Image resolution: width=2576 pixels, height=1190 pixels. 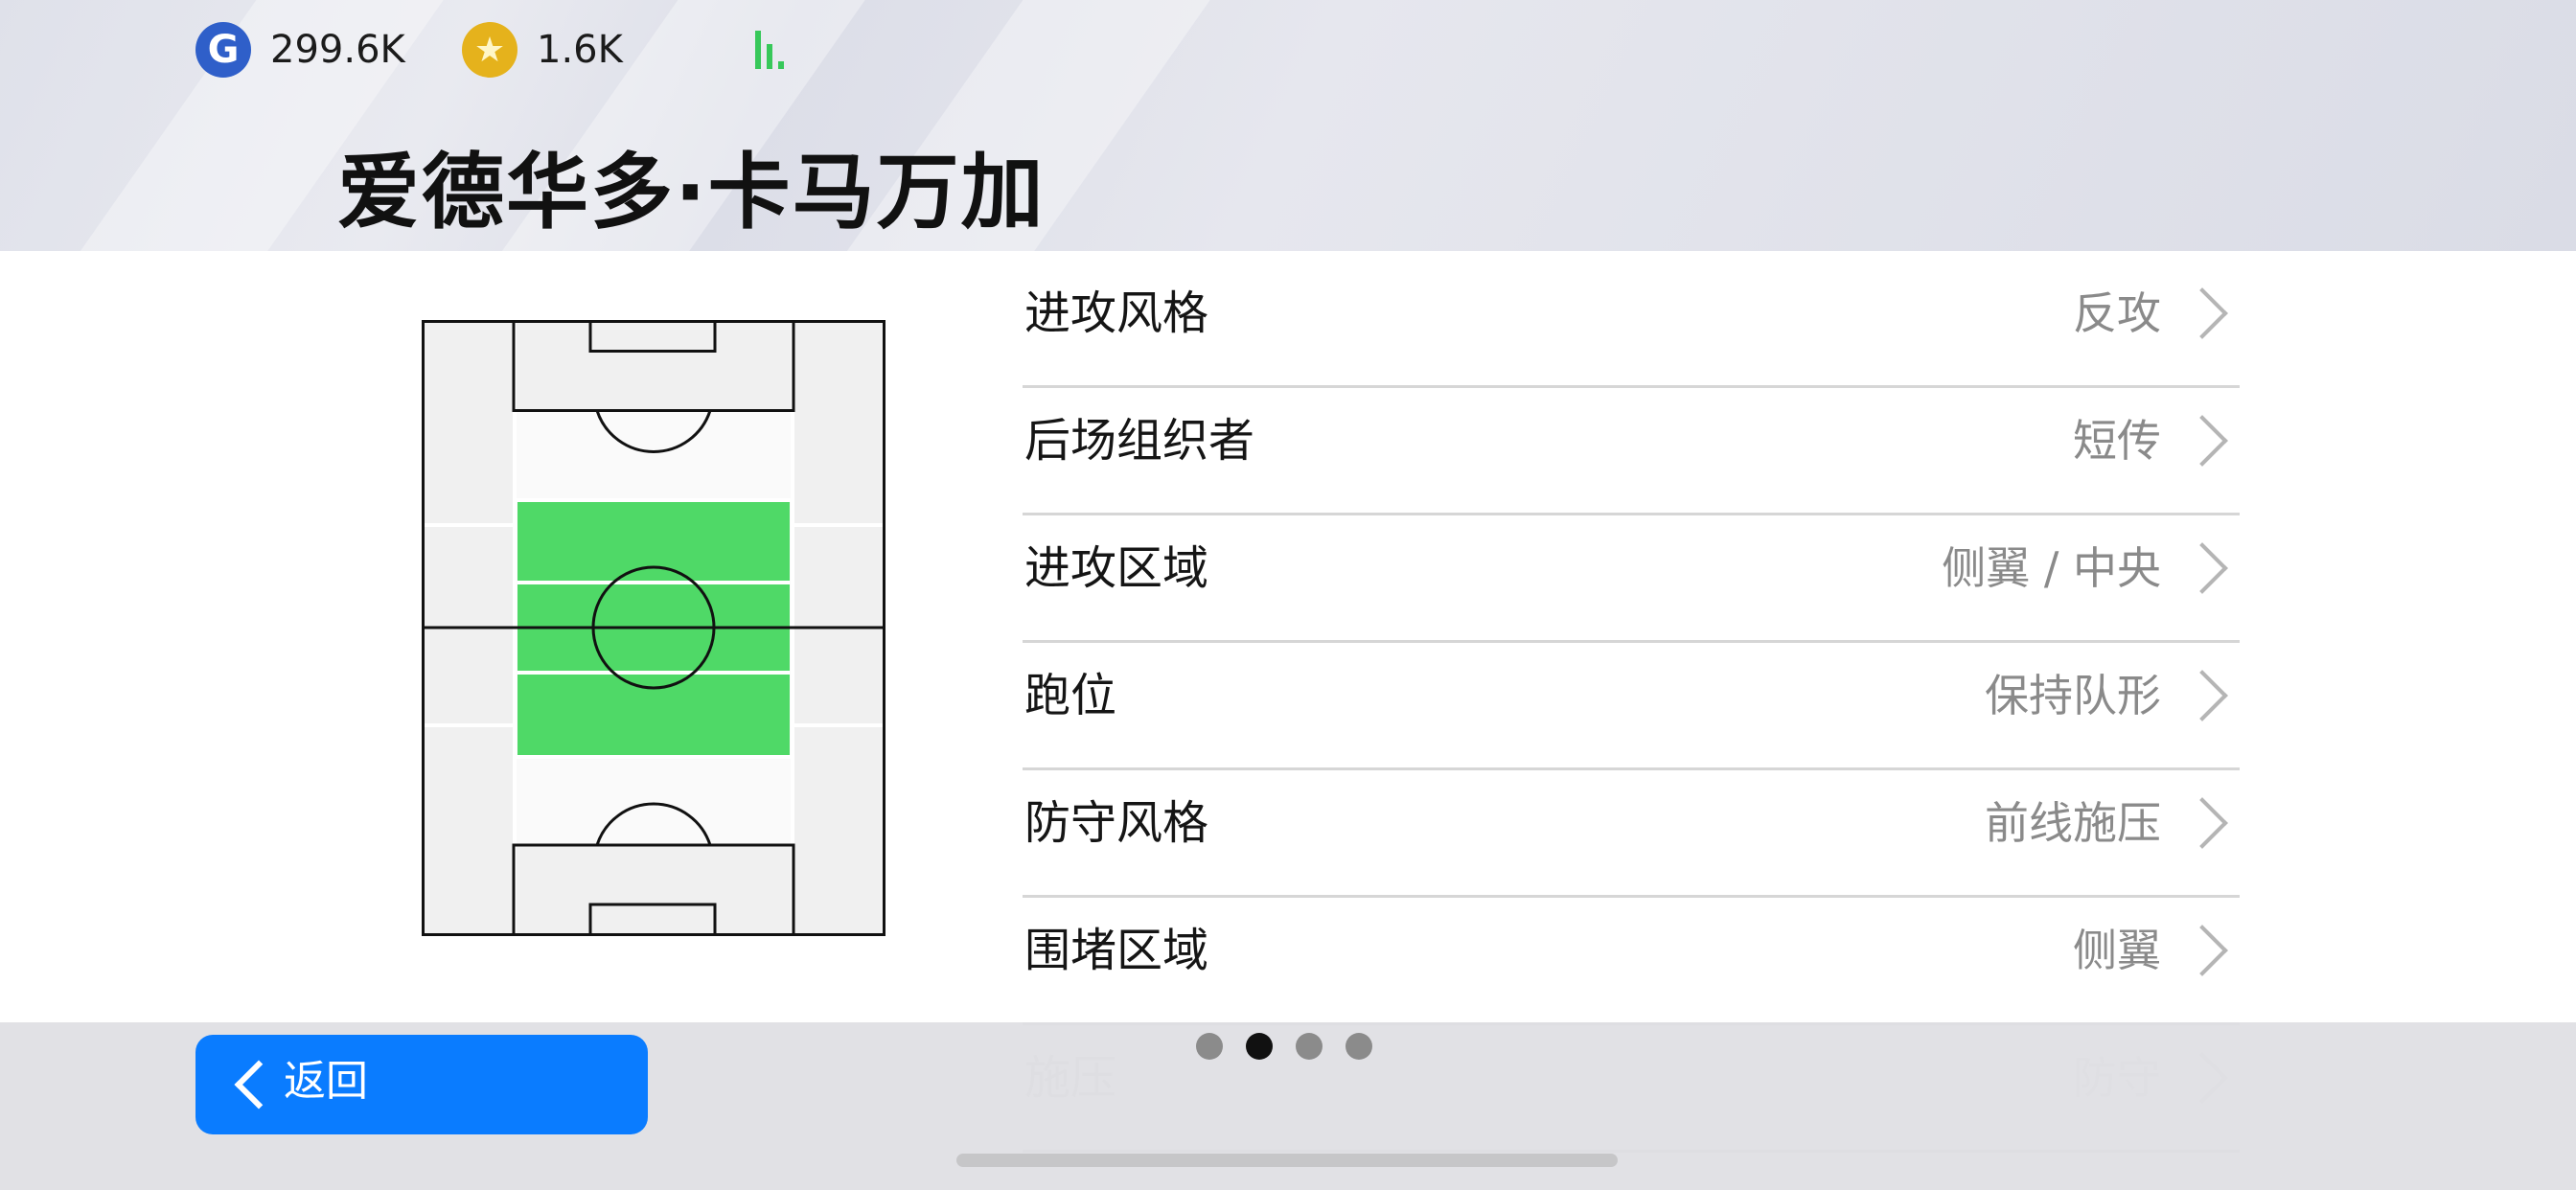 What do you see at coordinates (772, 49) in the screenshot?
I see `signal-bars-icon` at bounding box center [772, 49].